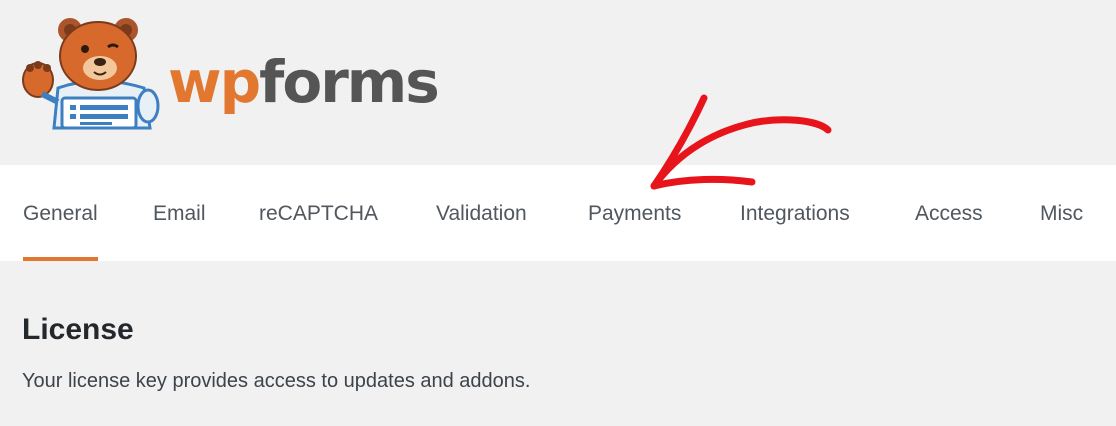 This screenshot has width=1116, height=426. What do you see at coordinates (481, 213) in the screenshot?
I see `tab-validation: Validation` at bounding box center [481, 213].